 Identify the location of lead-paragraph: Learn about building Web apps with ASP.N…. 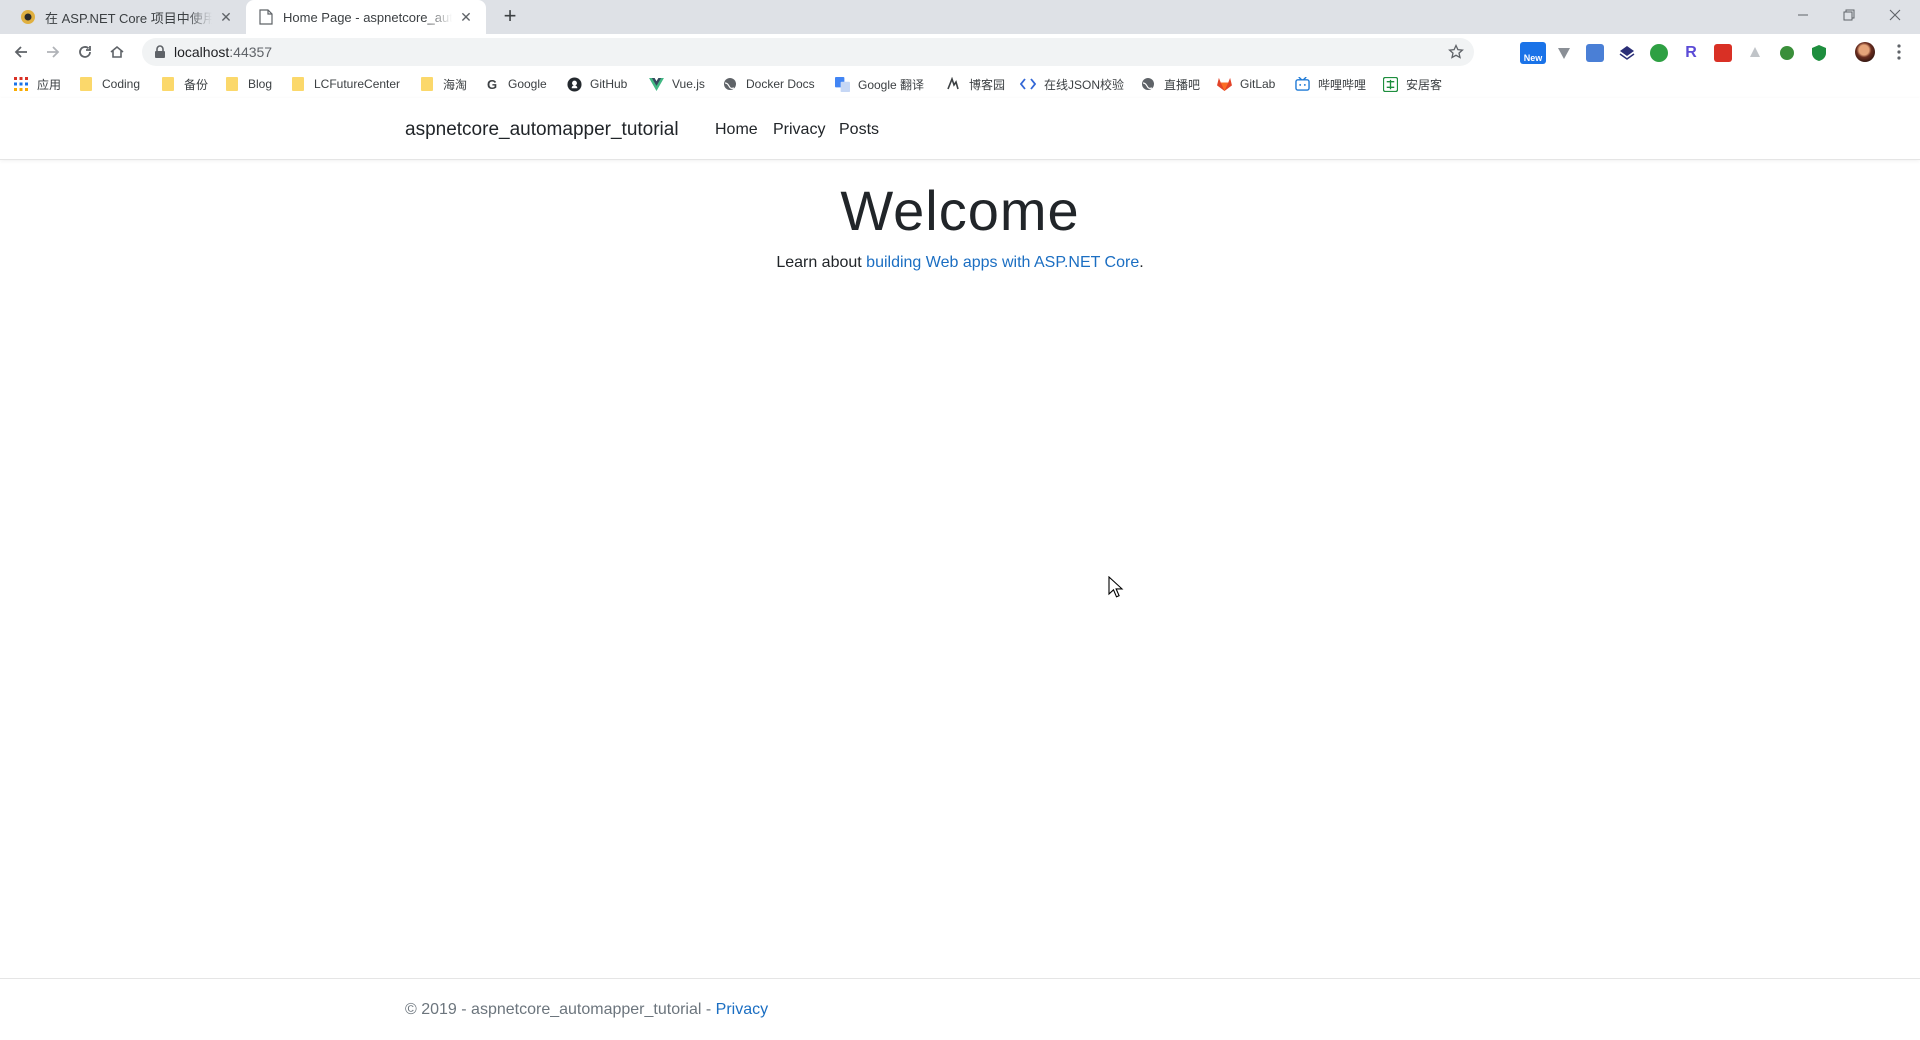
(960, 262).